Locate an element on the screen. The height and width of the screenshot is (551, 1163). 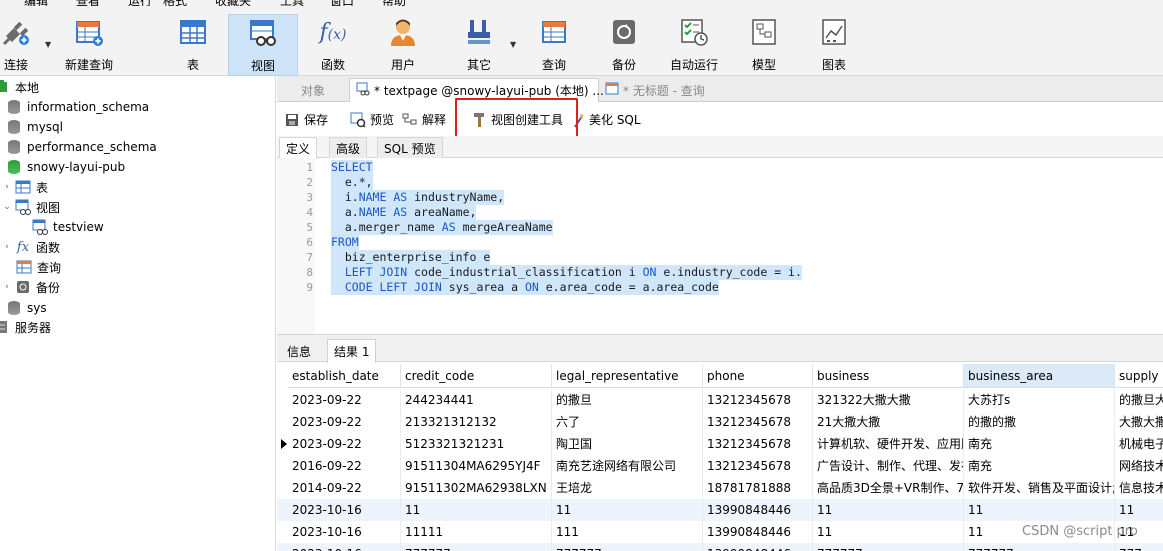
table-cell: 21大撒大撒 is located at coordinates (888, 422).